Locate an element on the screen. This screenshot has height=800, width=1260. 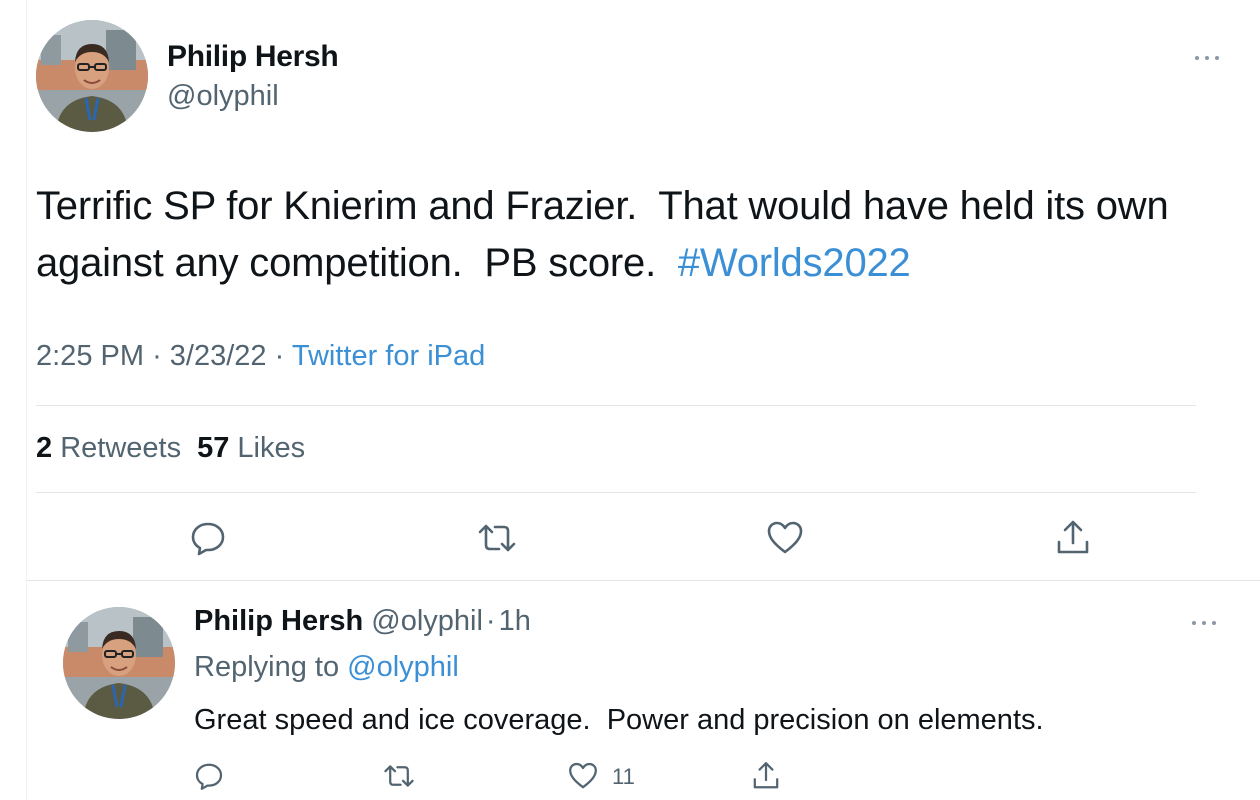
like-count: 57 is located at coordinates (213, 448).